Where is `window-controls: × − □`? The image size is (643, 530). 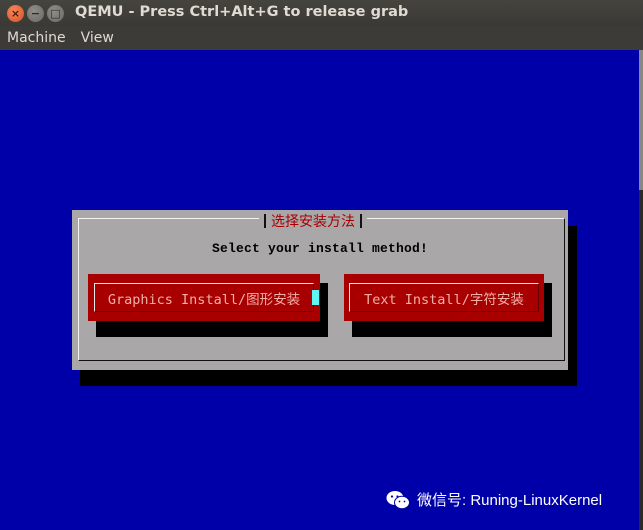 window-controls: × − □ is located at coordinates (35, 13).